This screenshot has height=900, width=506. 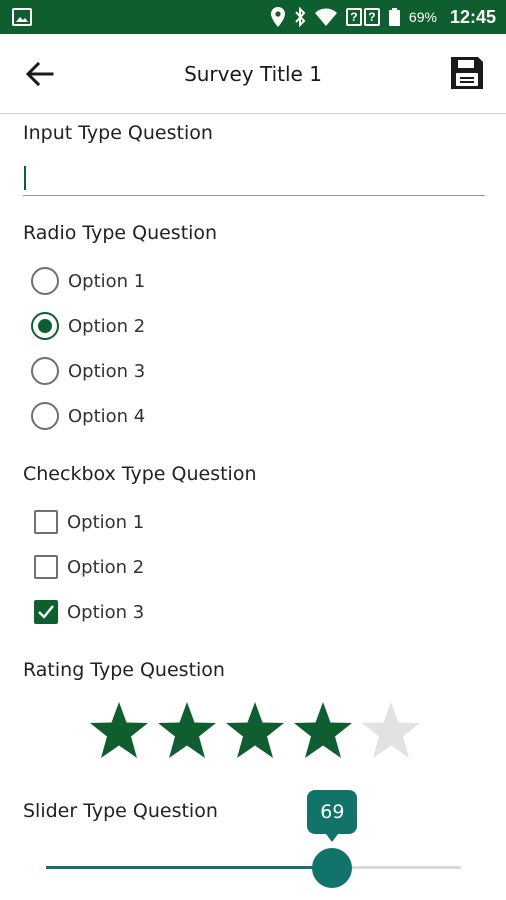 I want to click on battery-icon, so click(x=394, y=17).